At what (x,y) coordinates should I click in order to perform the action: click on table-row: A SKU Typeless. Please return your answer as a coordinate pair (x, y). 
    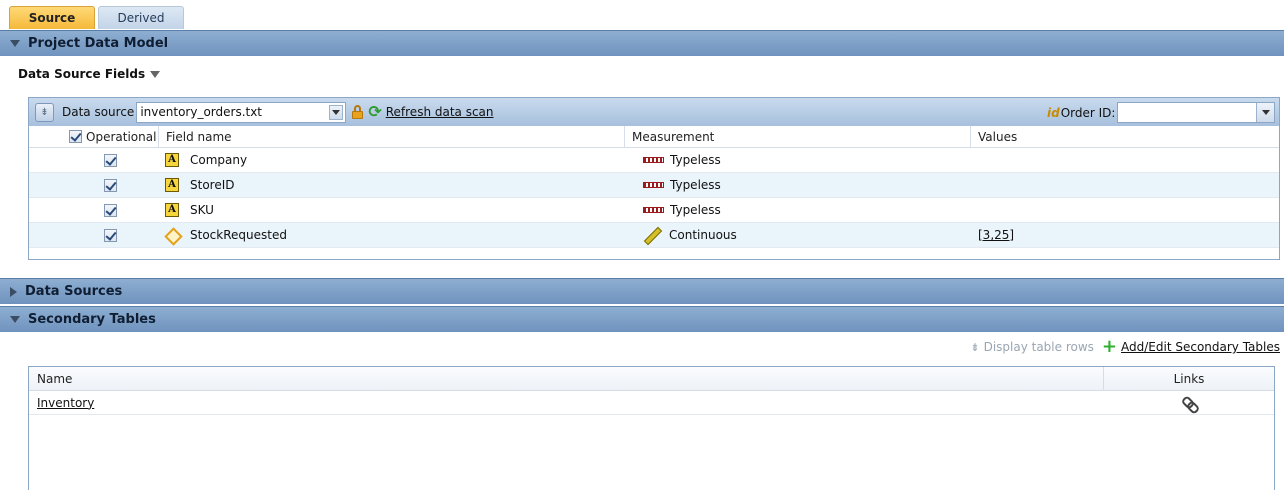
    Looking at the image, I should click on (654, 210).